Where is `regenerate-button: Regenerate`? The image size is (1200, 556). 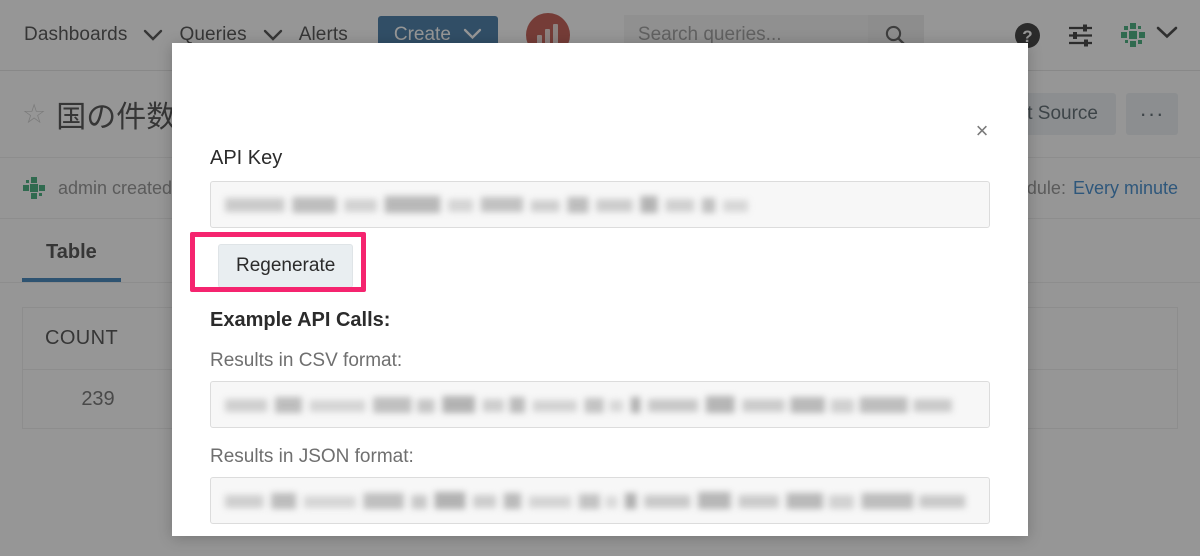 regenerate-button: Regenerate is located at coordinates (286, 266).